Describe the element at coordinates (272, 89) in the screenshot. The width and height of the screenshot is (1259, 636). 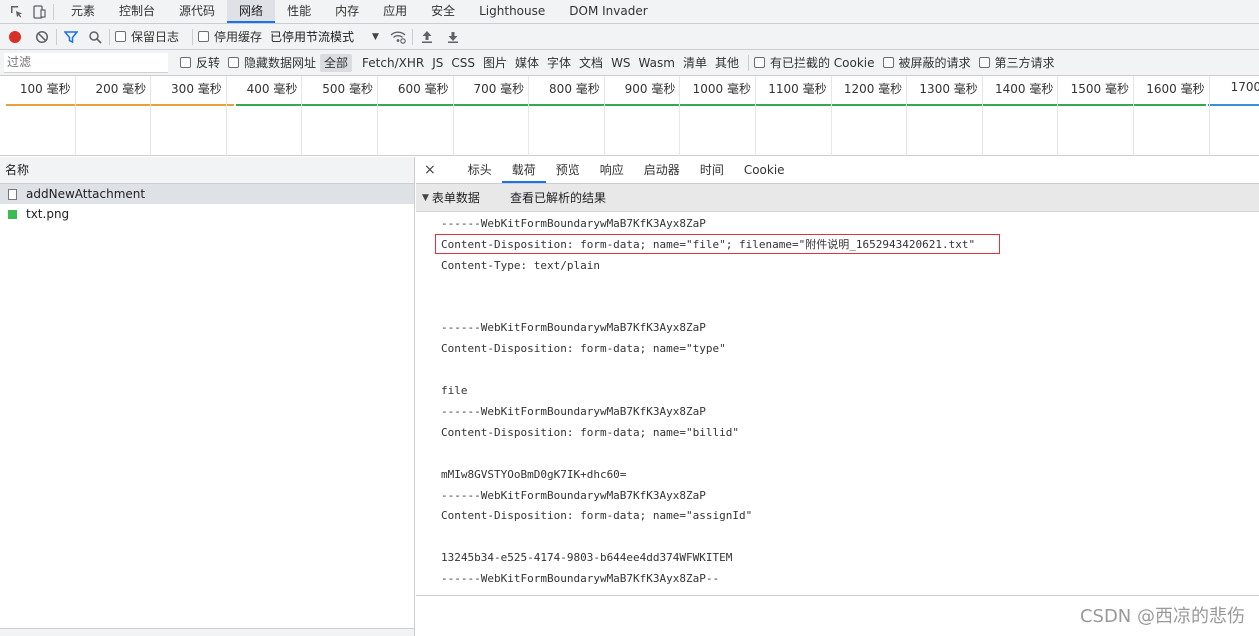
I see `timeline-tick-label: 400 毫秒` at that location.